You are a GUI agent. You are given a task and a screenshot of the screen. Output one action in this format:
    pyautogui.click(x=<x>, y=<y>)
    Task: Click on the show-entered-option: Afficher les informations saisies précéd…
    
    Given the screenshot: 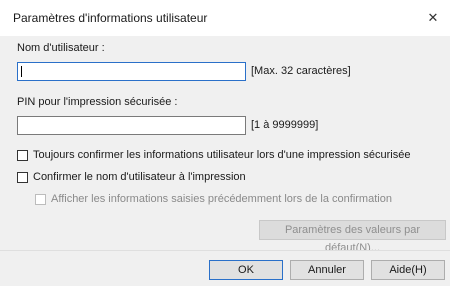 What is the action you would take?
    pyautogui.click(x=235, y=200)
    